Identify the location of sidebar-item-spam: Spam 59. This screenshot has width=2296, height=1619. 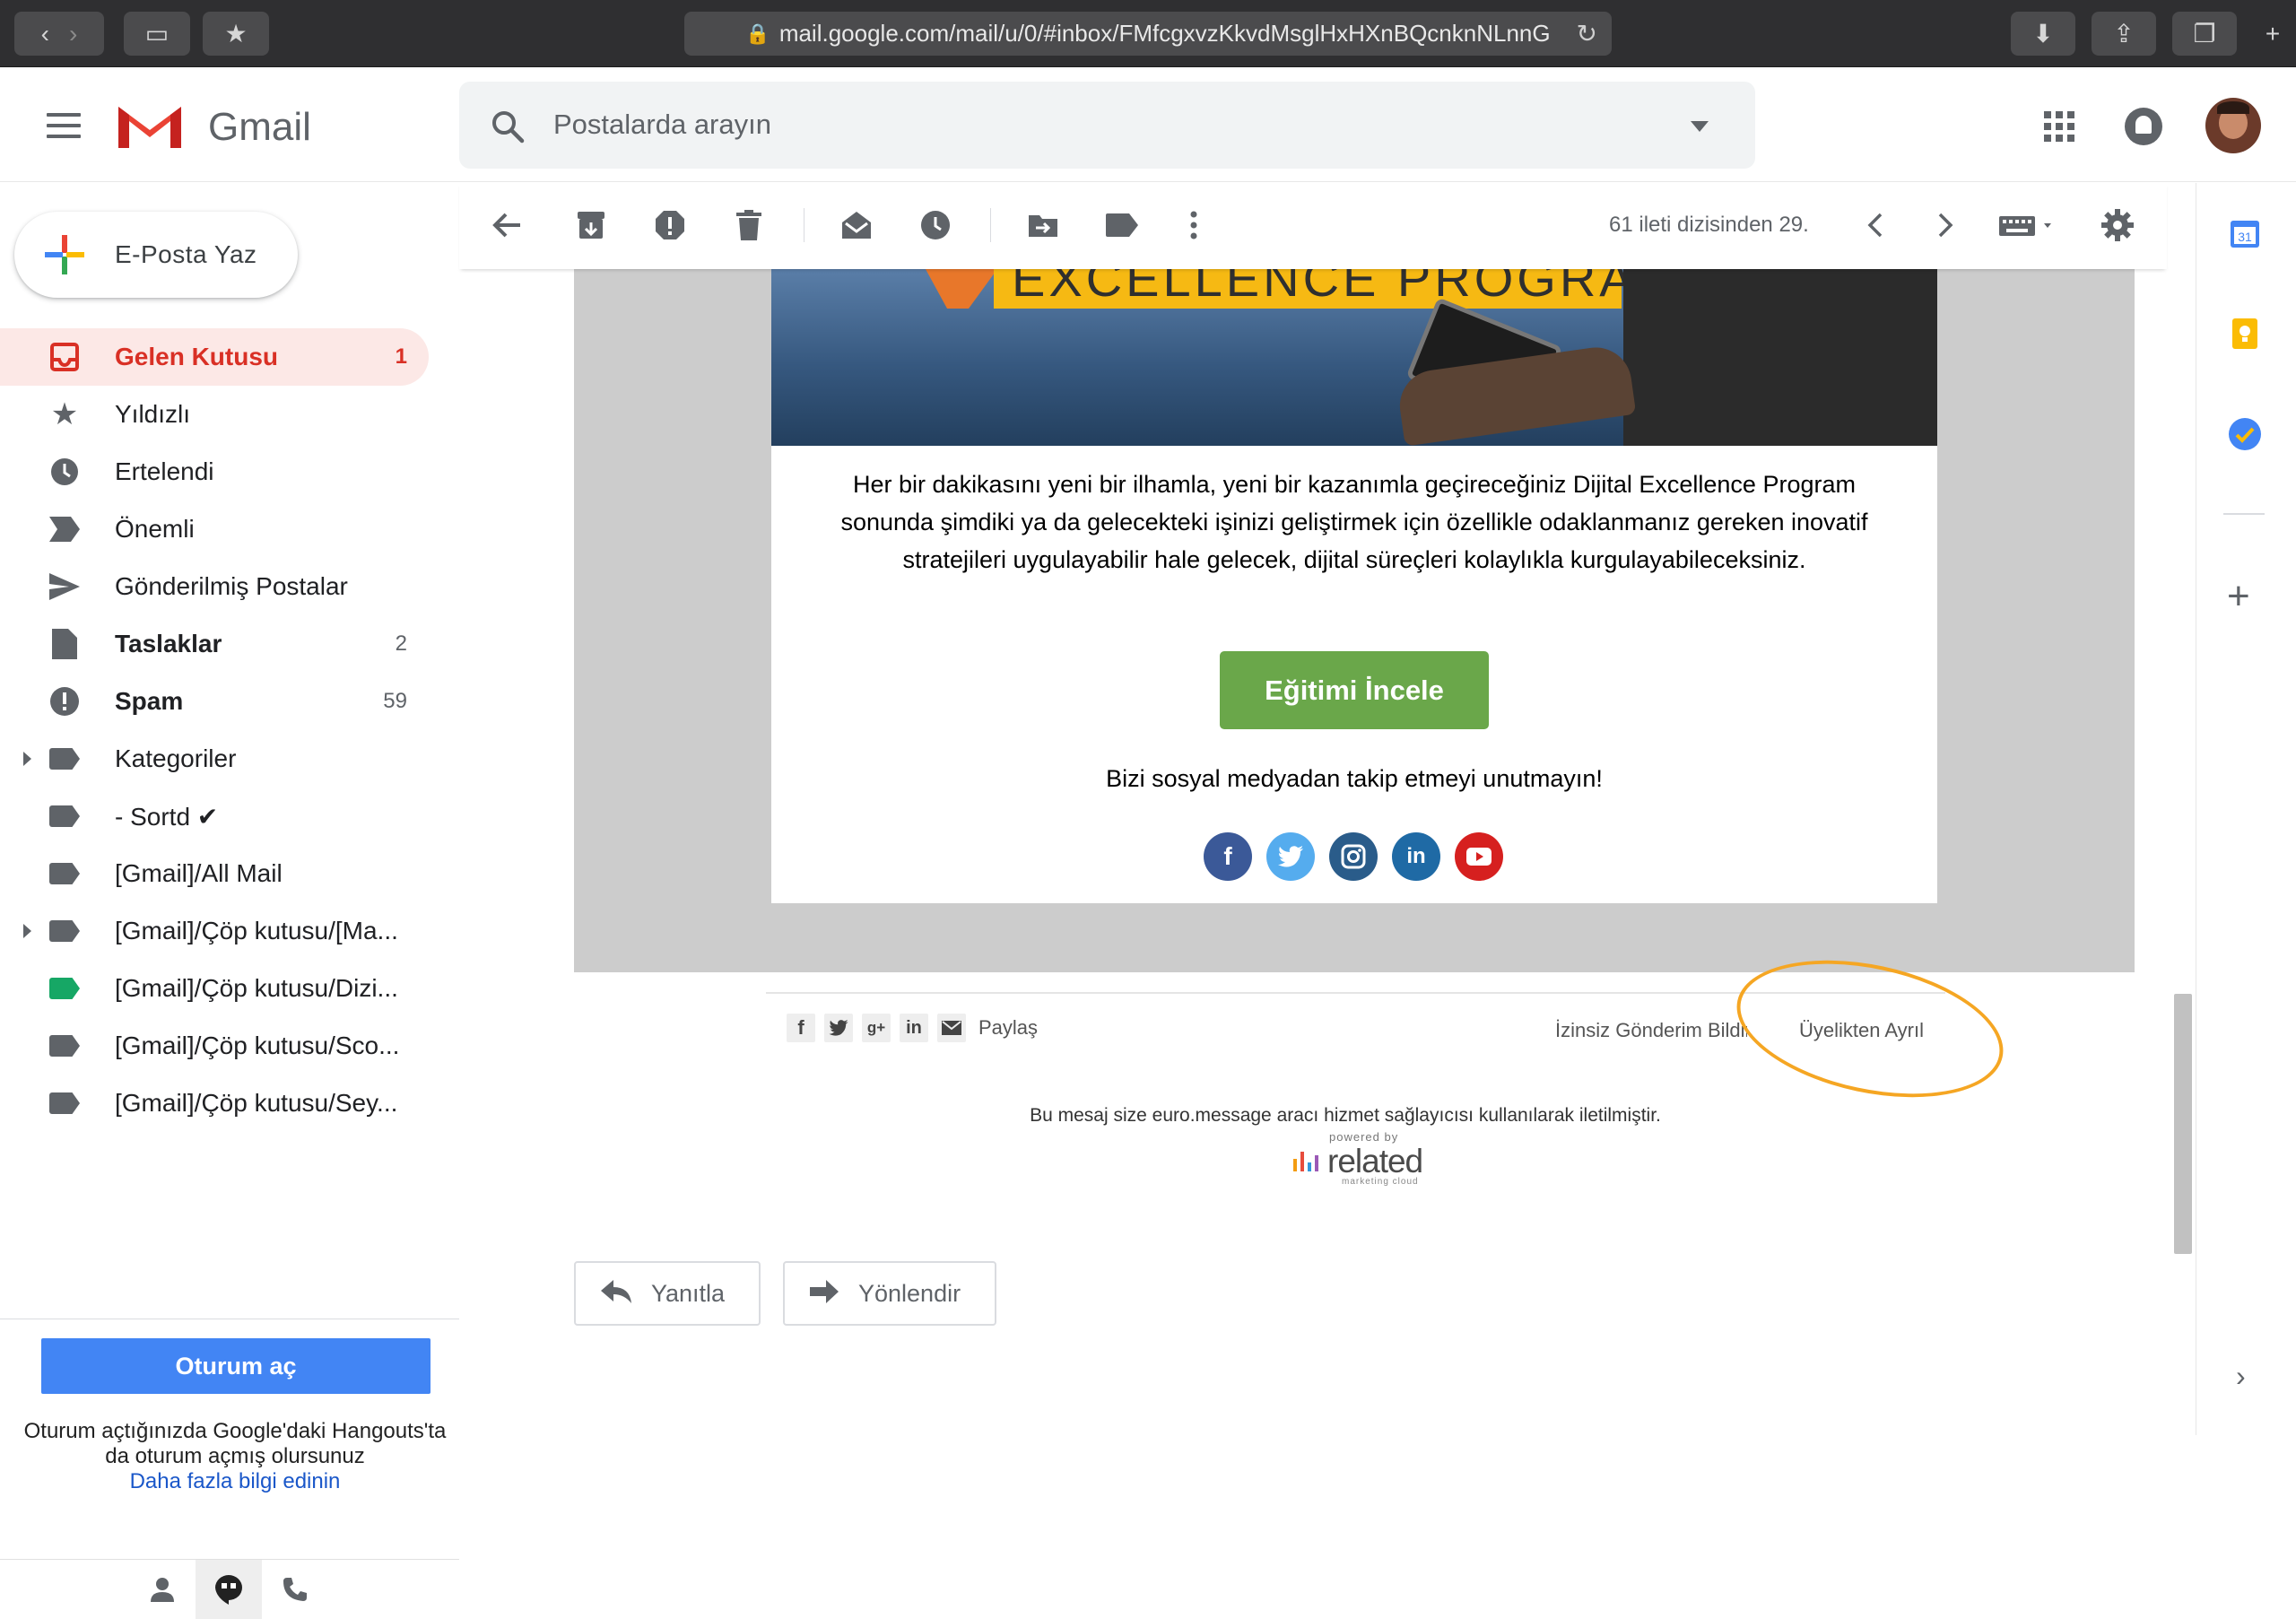
(214, 701).